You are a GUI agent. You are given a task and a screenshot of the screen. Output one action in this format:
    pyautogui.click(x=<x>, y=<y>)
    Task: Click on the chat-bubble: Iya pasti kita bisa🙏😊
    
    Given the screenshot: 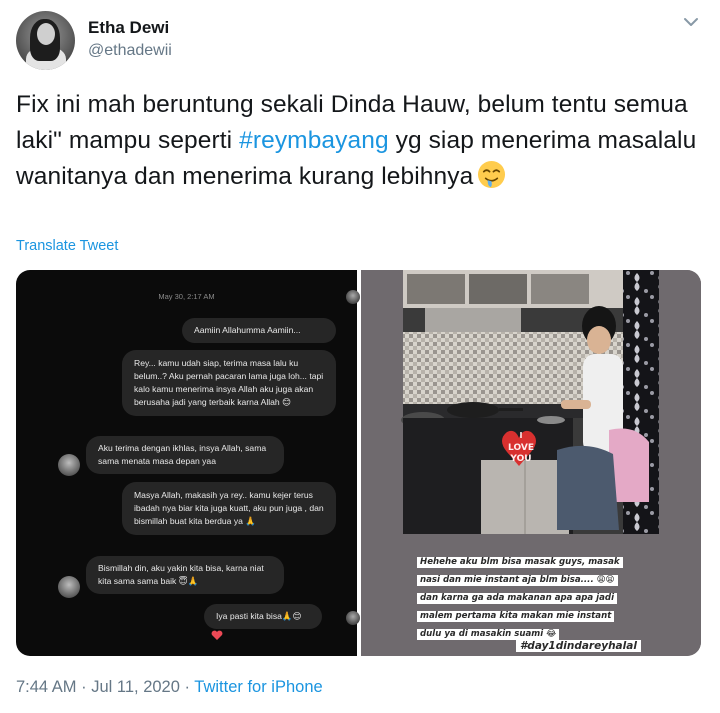 What is the action you would take?
    pyautogui.click(x=263, y=616)
    